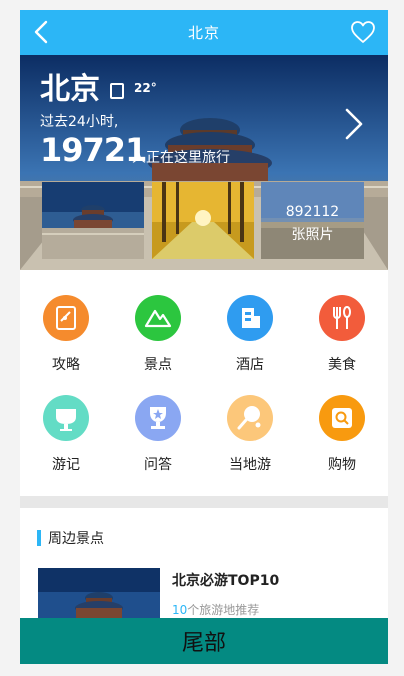 The height and width of the screenshot is (676, 404). Describe the element at coordinates (203, 643) in the screenshot. I see `footer-label: 尾部` at that location.